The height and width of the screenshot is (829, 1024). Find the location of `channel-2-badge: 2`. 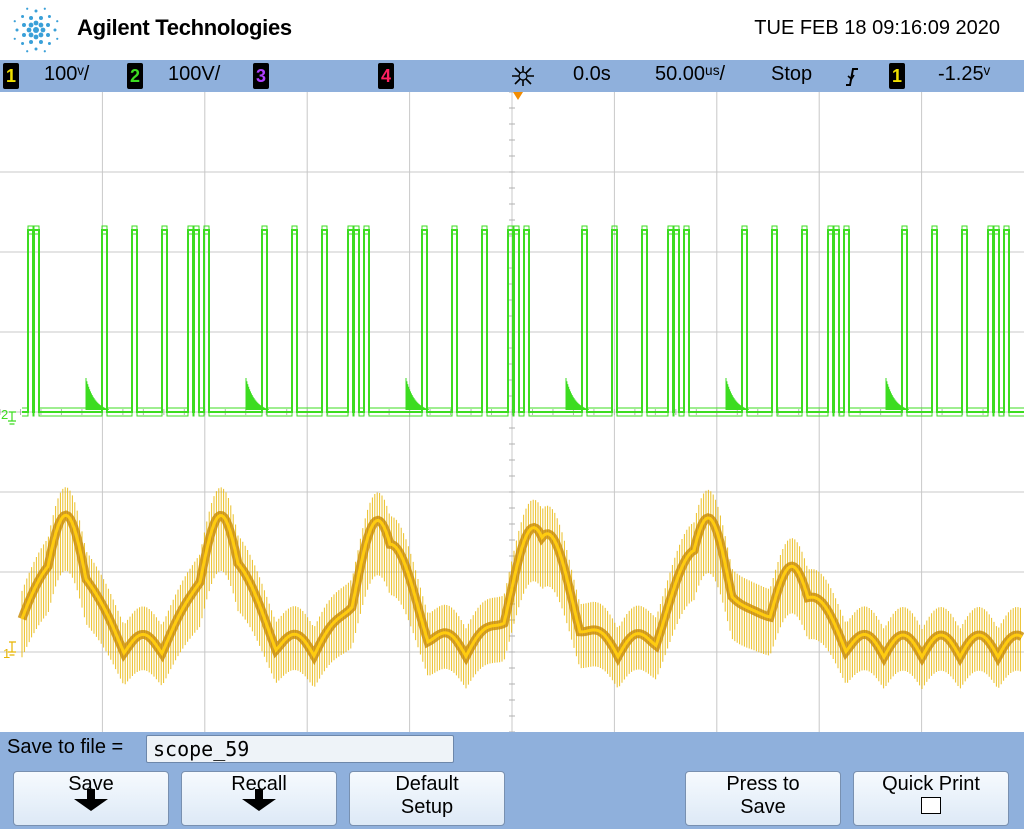

channel-2-badge: 2 is located at coordinates (135, 76).